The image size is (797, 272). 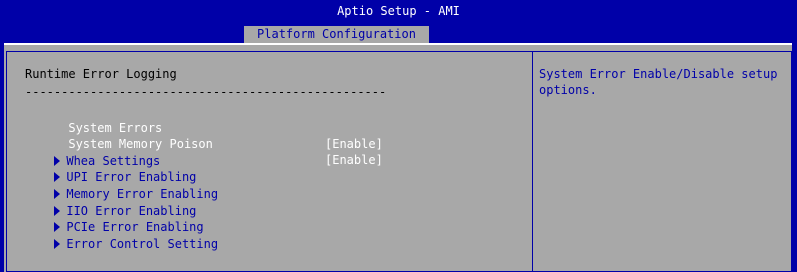 What do you see at coordinates (275, 143) in the screenshot?
I see `option-system-memory-poison: System Memory Poison [Enable]` at bounding box center [275, 143].